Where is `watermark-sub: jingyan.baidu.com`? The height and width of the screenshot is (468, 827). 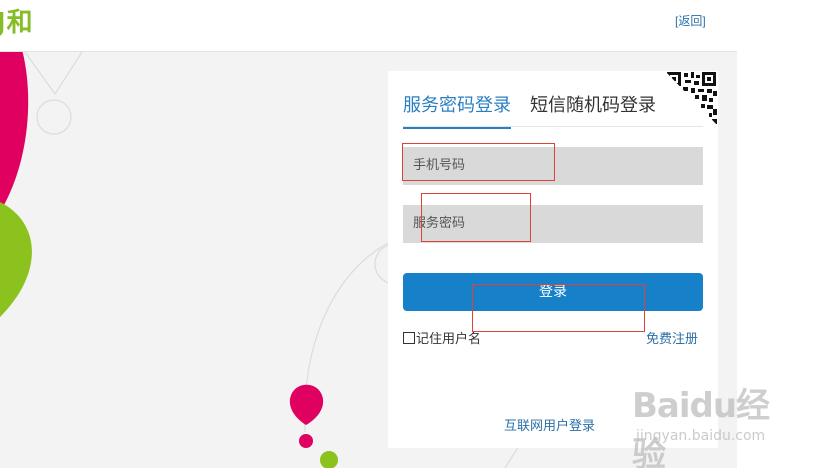 watermark-sub: jingyan.baidu.com is located at coordinates (701, 436).